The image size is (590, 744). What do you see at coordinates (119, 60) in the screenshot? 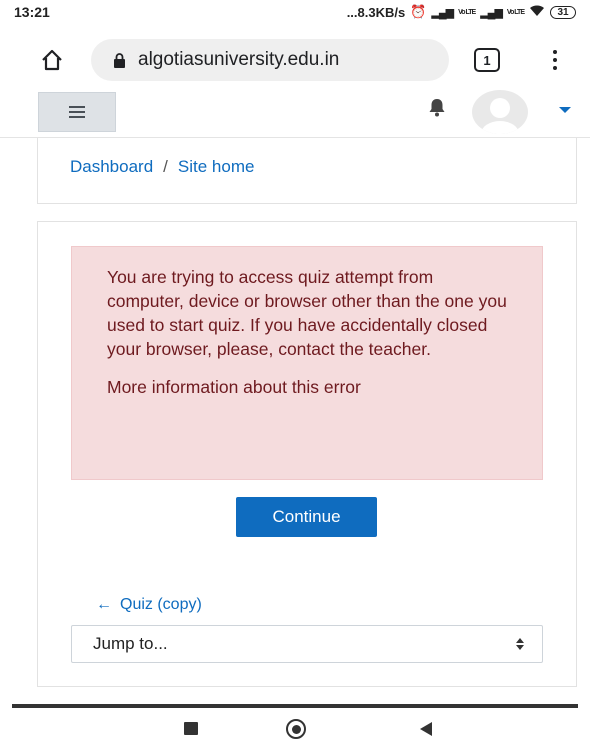
I see `lock-icon` at bounding box center [119, 60].